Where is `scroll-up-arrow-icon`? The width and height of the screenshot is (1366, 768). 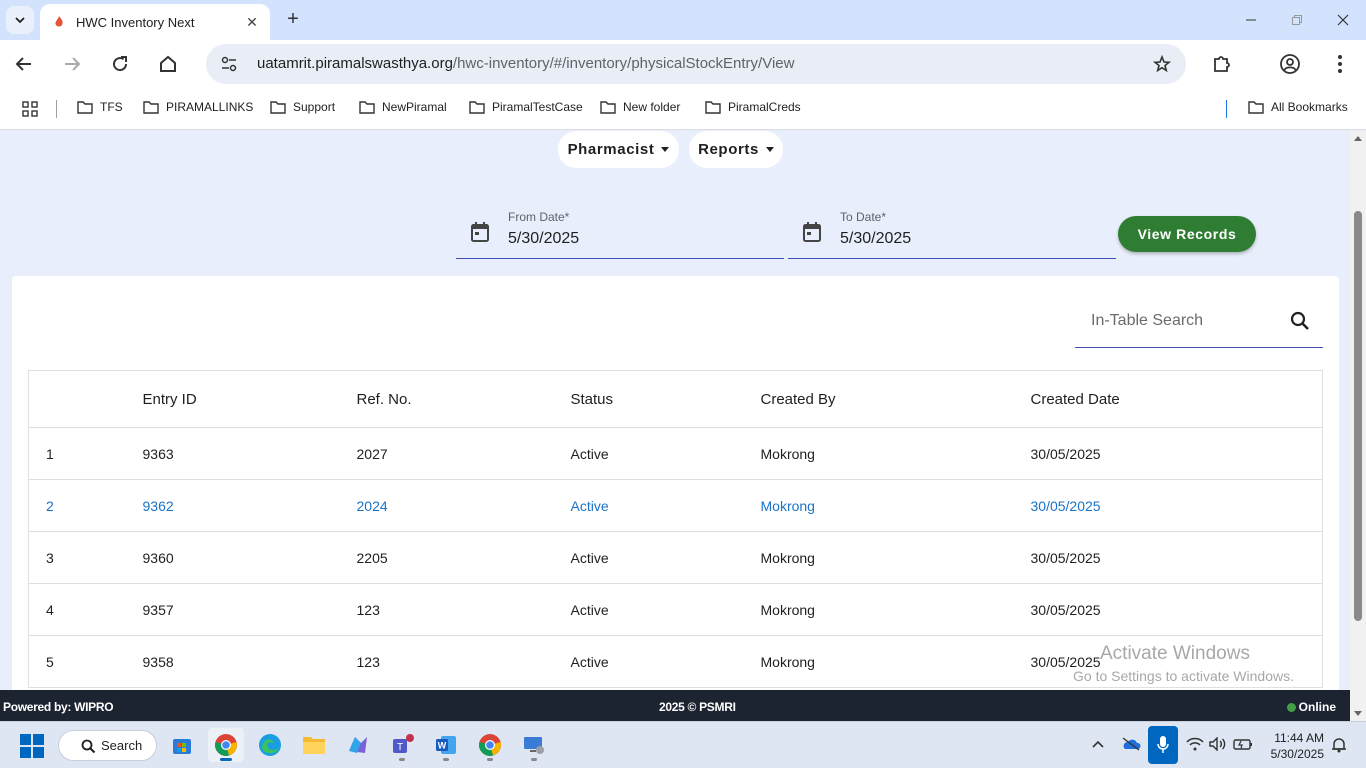
scroll-up-arrow-icon is located at coordinates (1358, 138).